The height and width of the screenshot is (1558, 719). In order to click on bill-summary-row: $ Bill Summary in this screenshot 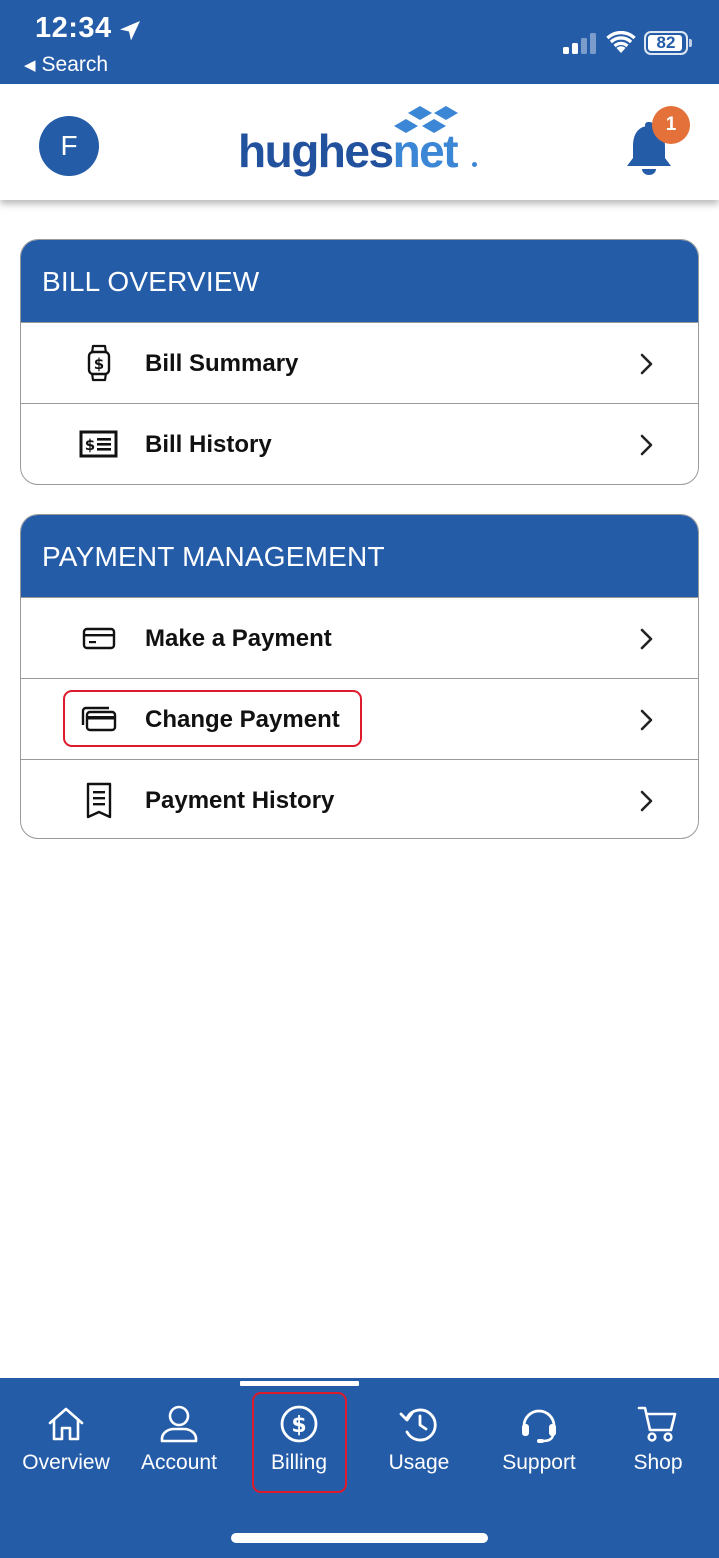, I will do `click(359, 362)`.